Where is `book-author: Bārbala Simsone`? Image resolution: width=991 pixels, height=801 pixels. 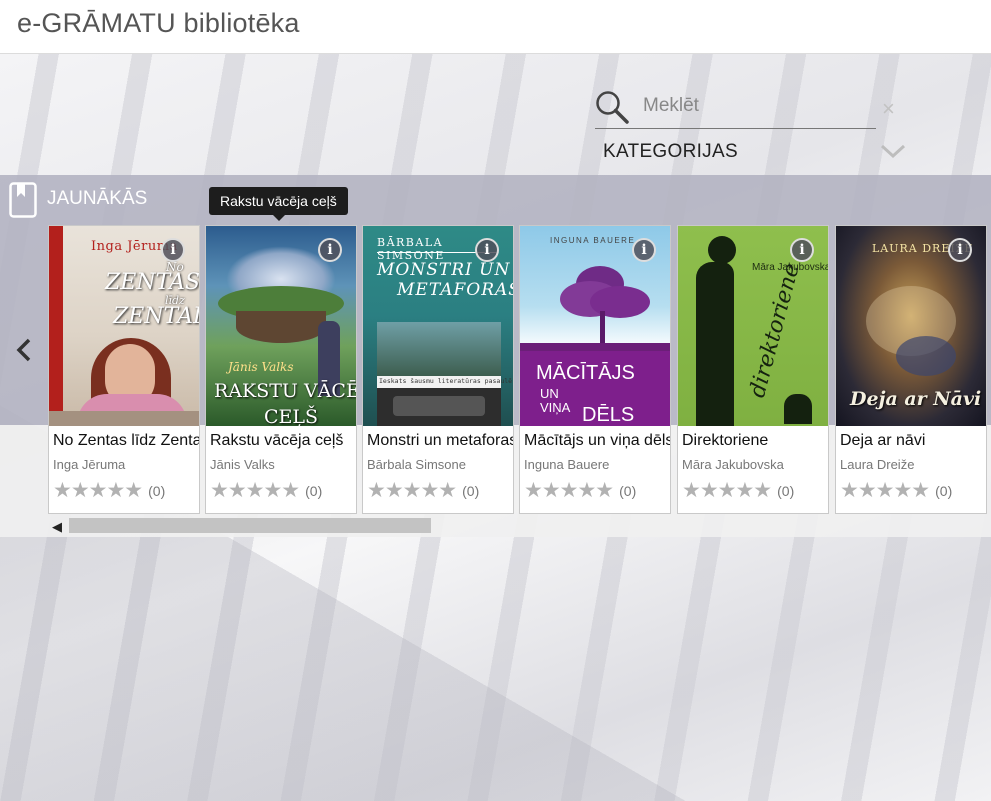
book-author: Bārbala Simsone is located at coordinates (416, 464).